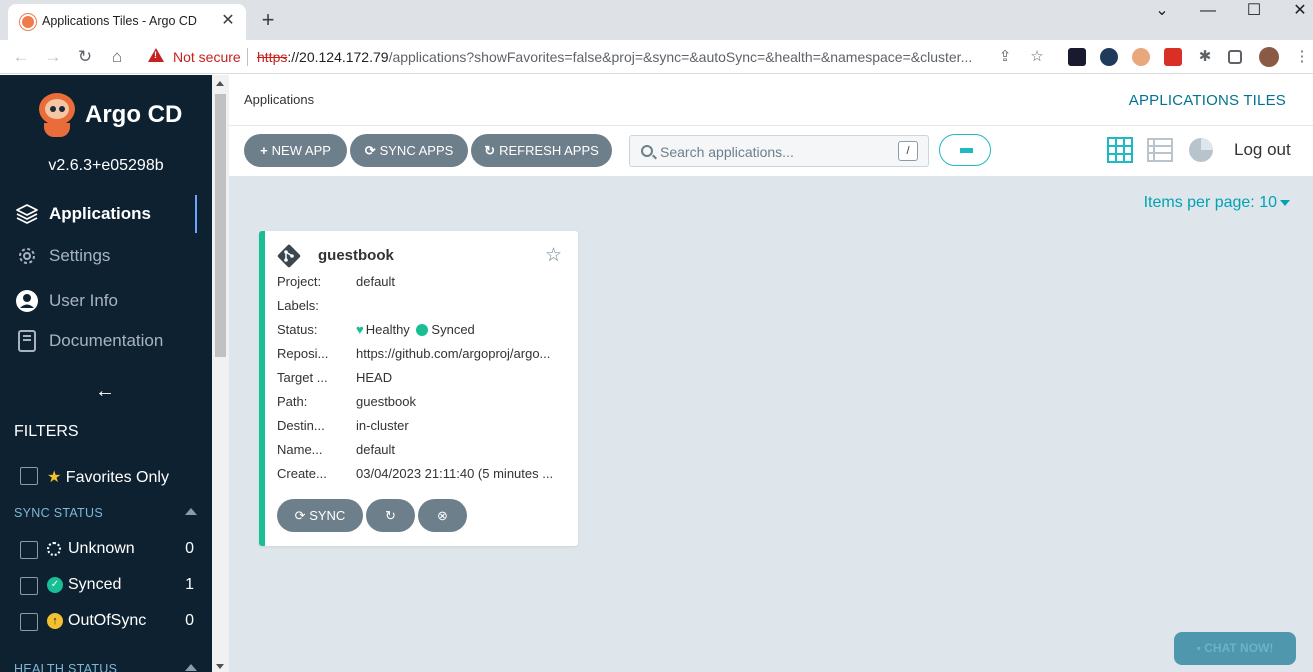  What do you see at coordinates (101, 548) in the screenshot?
I see `filter-label: Unknown` at bounding box center [101, 548].